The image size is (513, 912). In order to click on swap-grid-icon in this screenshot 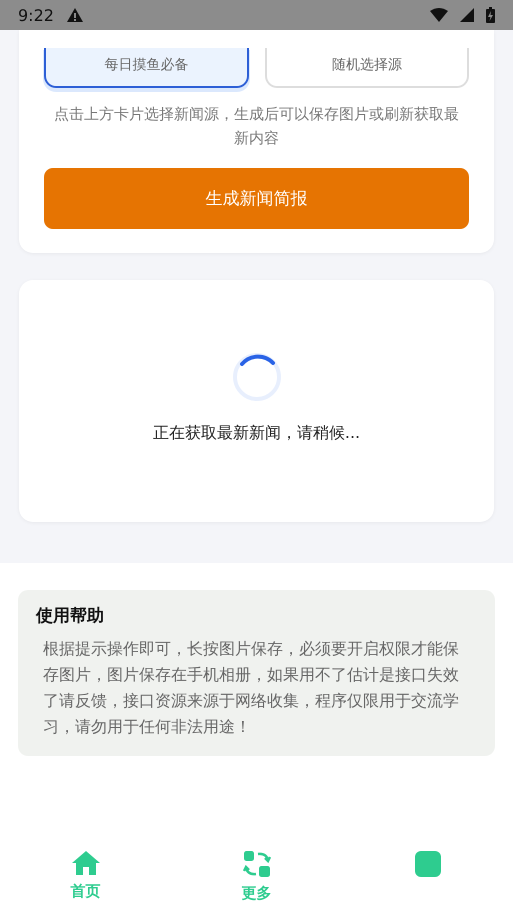, I will do `click(256, 864)`.